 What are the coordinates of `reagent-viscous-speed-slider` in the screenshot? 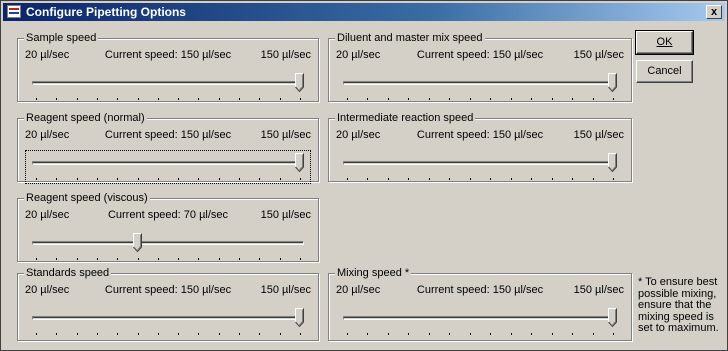 It's located at (168, 247).